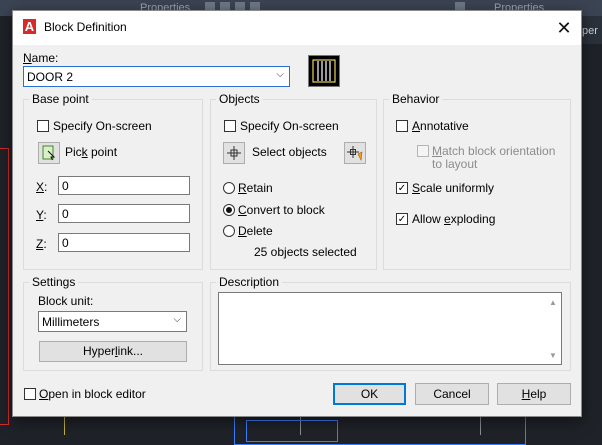 This screenshot has width=602, height=445. I want to click on select-objects-label: Select objects, so click(289, 152).